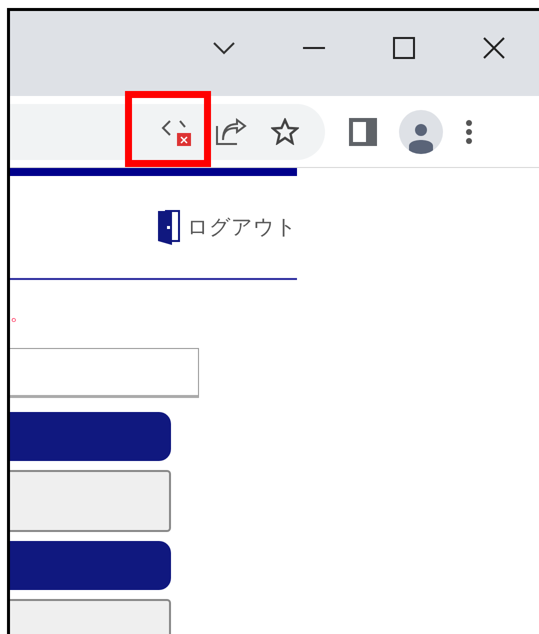 This screenshot has height=634, width=539. What do you see at coordinates (90, 501) in the screenshot?
I see `secondary-button` at bounding box center [90, 501].